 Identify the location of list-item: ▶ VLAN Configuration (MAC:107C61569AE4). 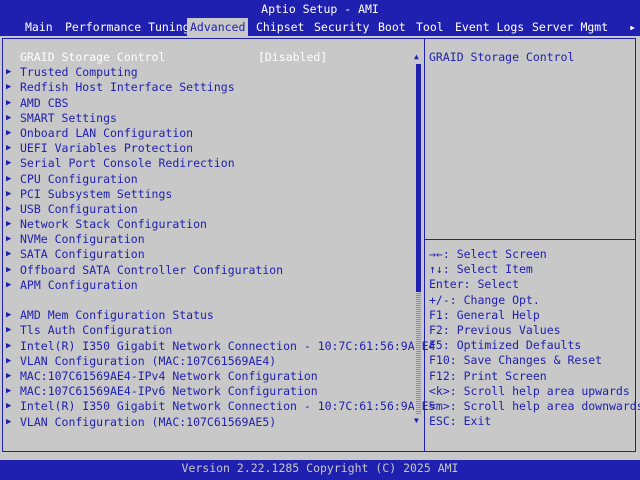
(209, 361).